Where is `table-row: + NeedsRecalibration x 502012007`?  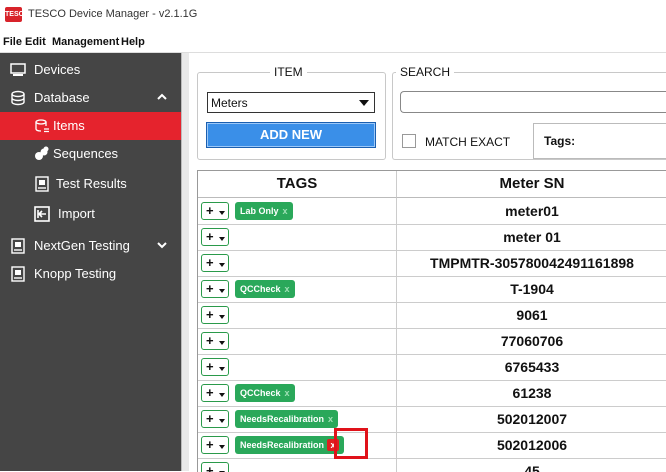
table-row: + NeedsRecalibration x 502012007 is located at coordinates (432, 419).